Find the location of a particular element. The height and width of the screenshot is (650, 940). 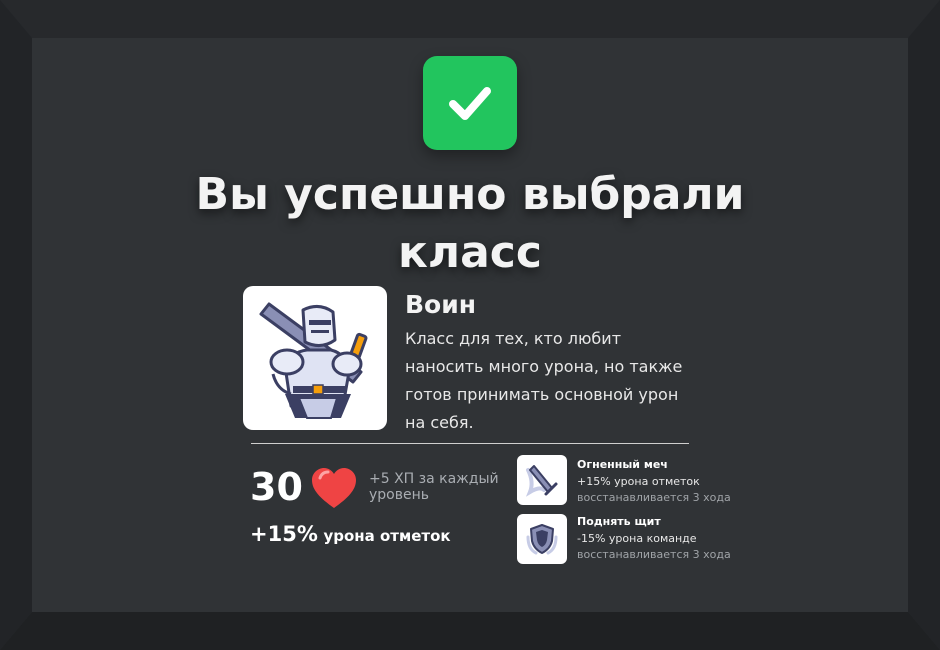

skill-raise-shield is located at coordinates (542, 539).